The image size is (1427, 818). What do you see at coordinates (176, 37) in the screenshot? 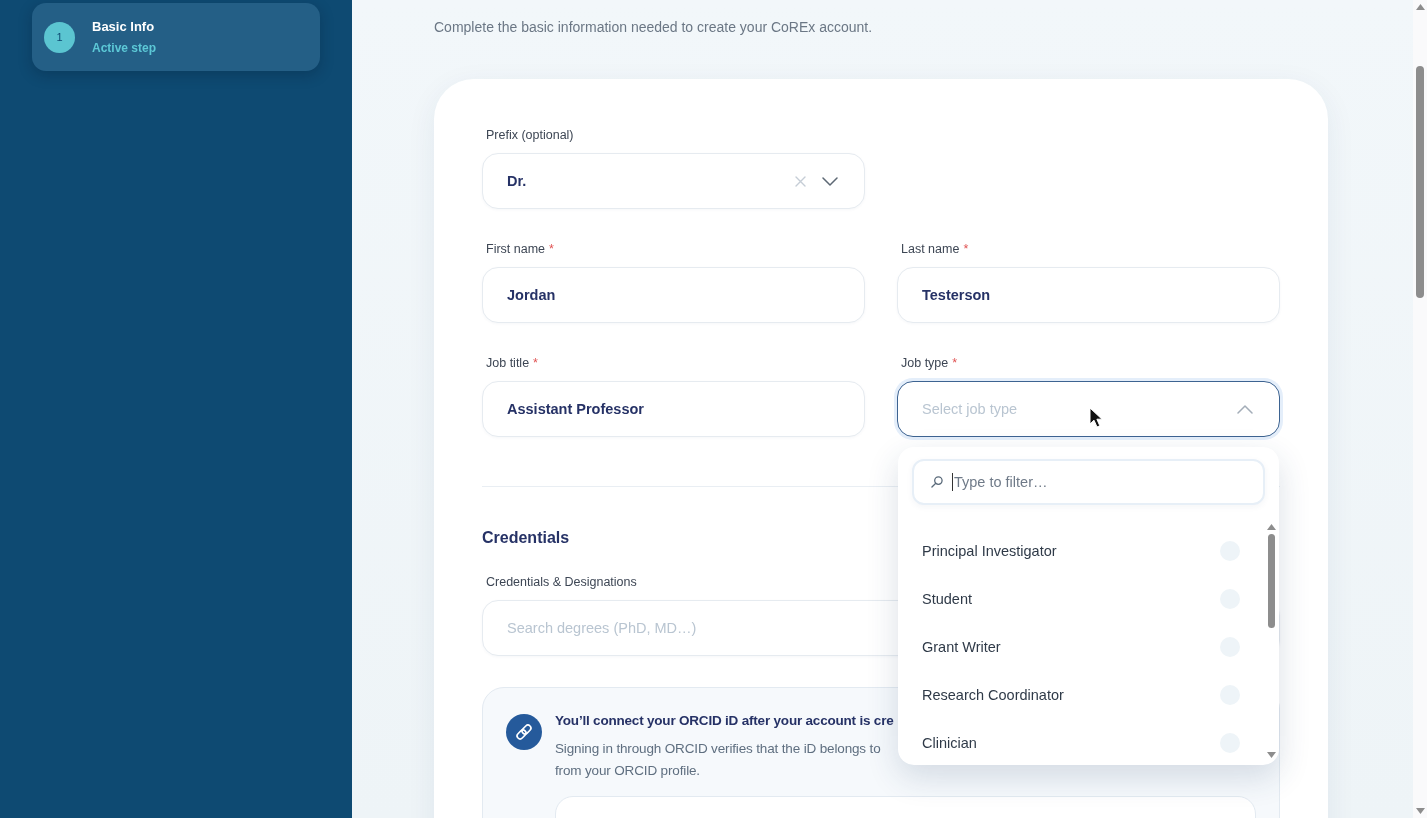
I see `step-card: 1 Basic Info Active step` at bounding box center [176, 37].